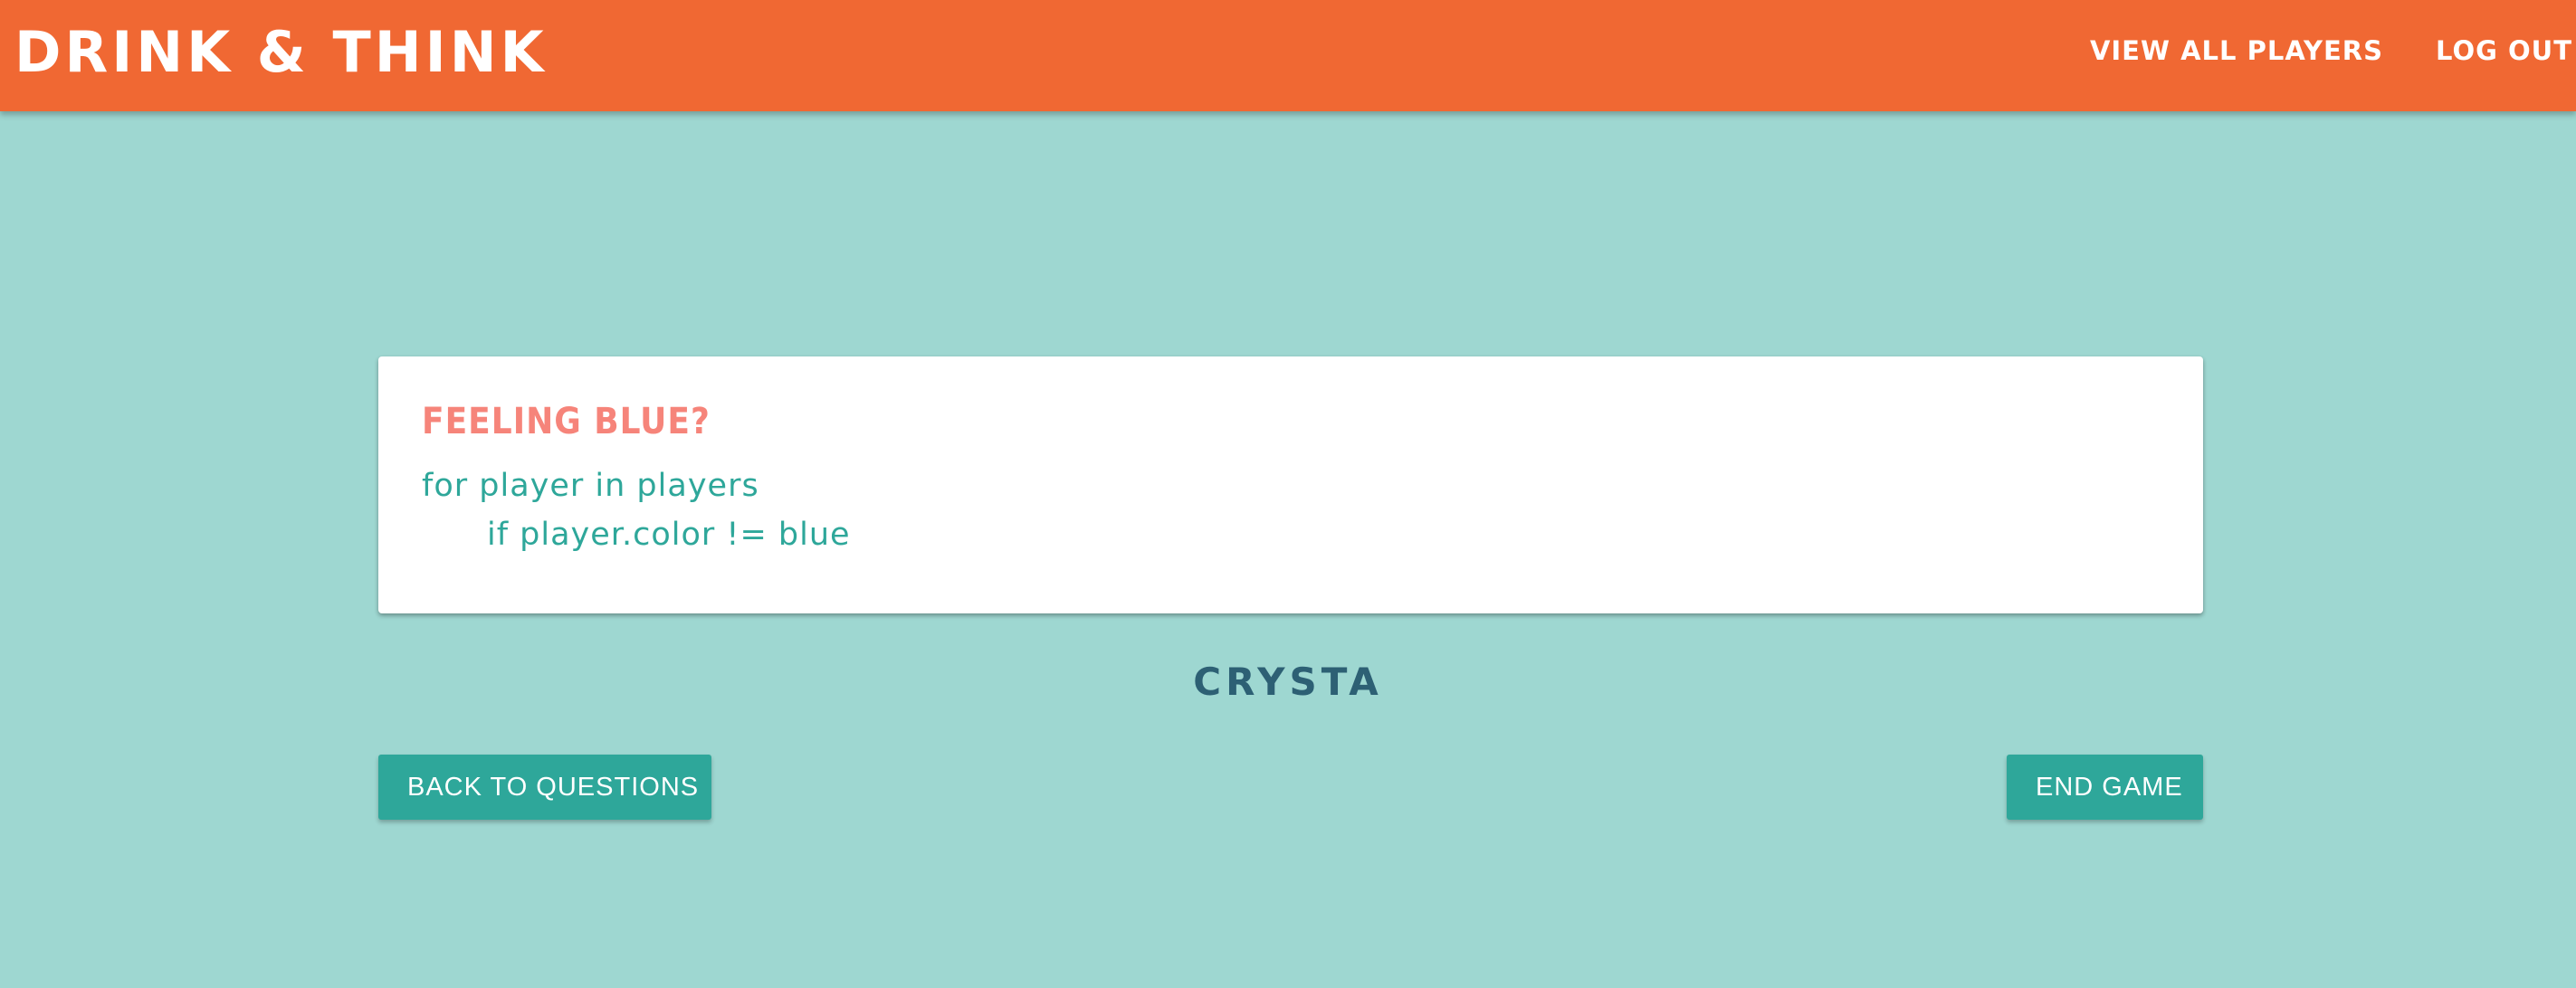 This screenshot has height=988, width=2576. Describe the element at coordinates (2105, 787) in the screenshot. I see `end-game-button: END GAME` at that location.